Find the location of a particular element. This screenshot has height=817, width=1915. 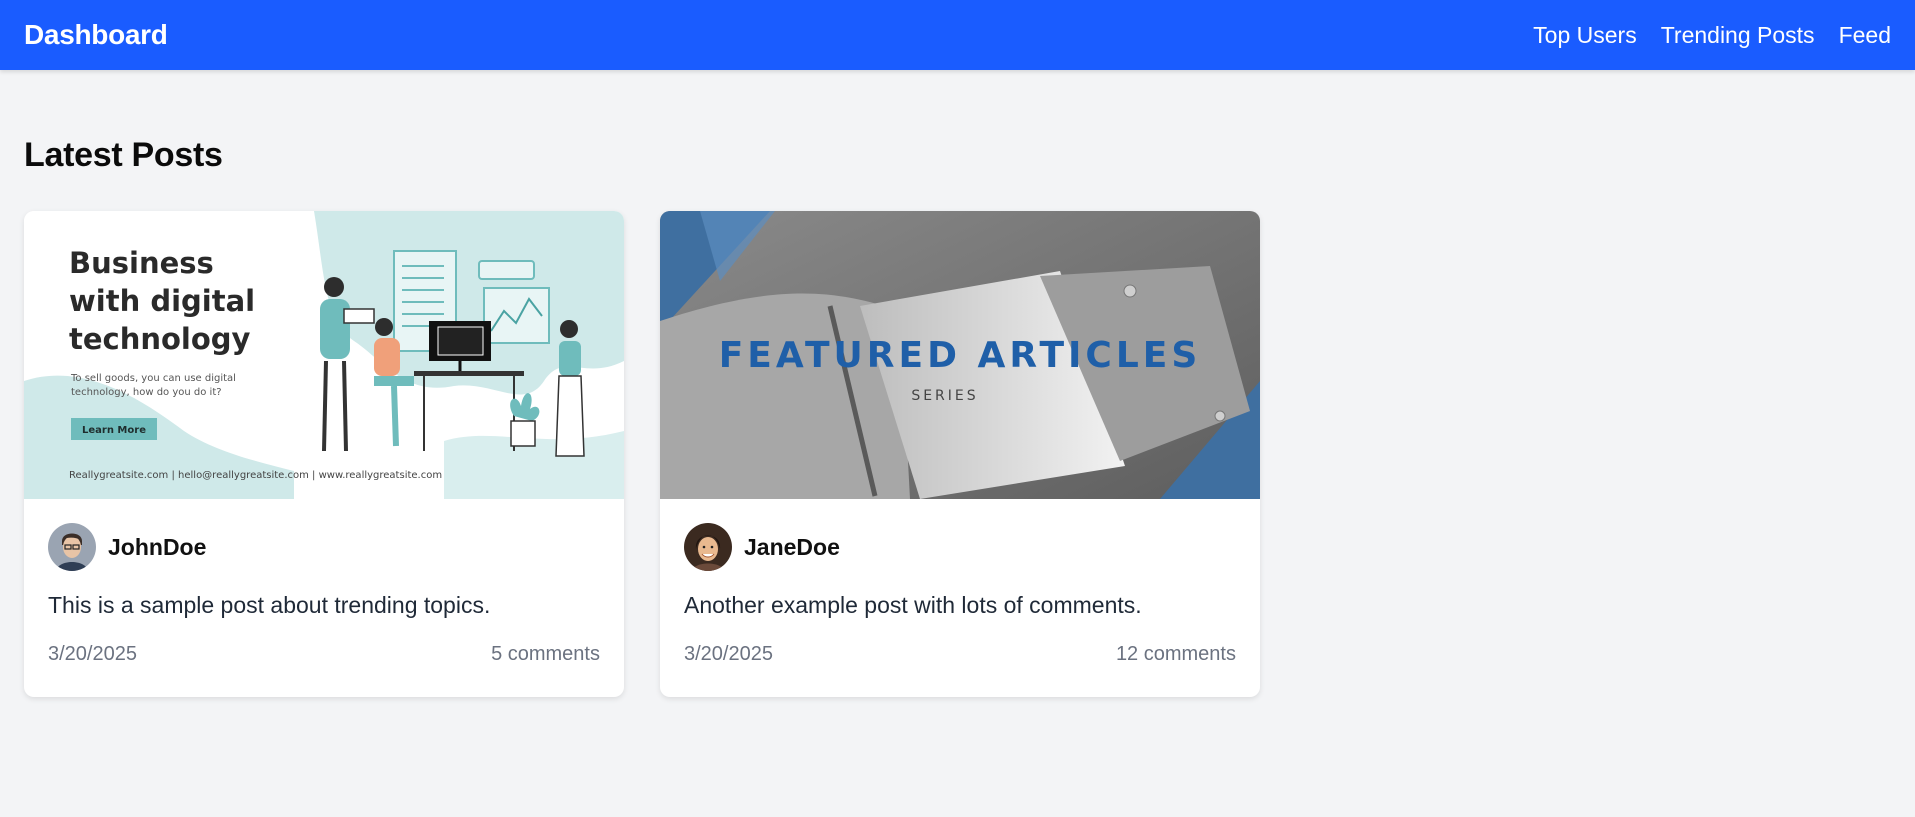

post-author: JaneDoe is located at coordinates (960, 547).